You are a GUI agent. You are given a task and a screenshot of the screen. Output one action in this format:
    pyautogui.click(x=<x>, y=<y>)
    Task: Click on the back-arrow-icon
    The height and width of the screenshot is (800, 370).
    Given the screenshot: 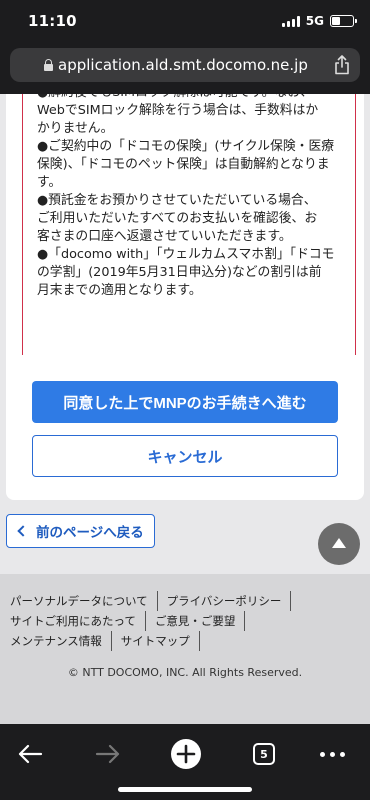 What is the action you would take?
    pyautogui.click(x=30, y=754)
    